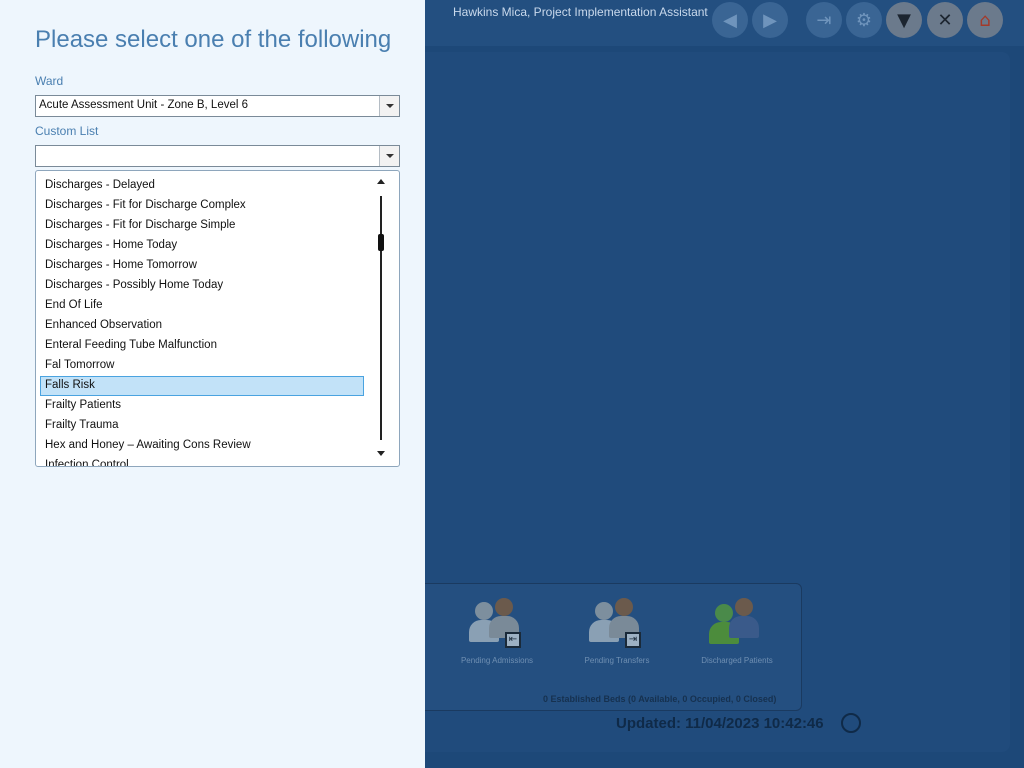 This screenshot has width=1024, height=768. I want to click on flyout-title: Please select one of the following, so click(213, 39).